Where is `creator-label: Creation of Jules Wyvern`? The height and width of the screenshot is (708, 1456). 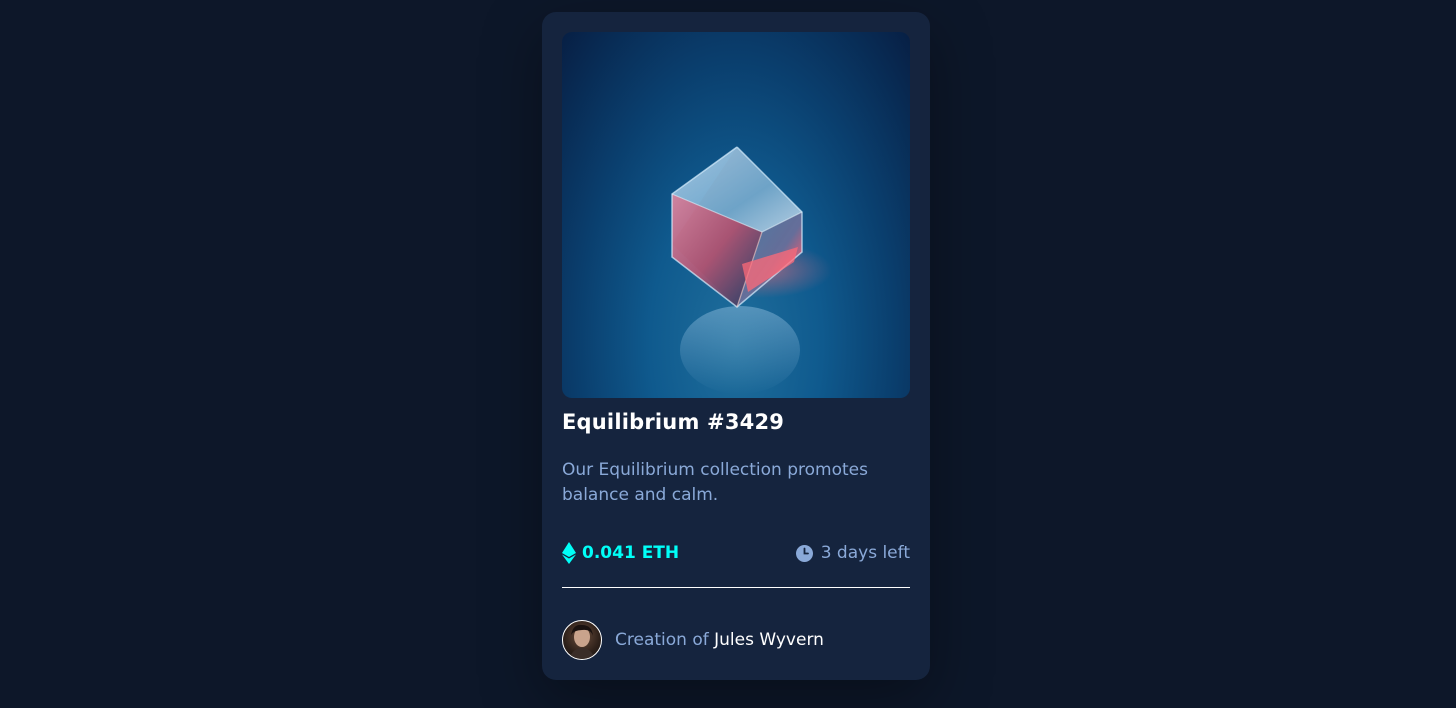 creator-label: Creation of Jules Wyvern is located at coordinates (719, 640).